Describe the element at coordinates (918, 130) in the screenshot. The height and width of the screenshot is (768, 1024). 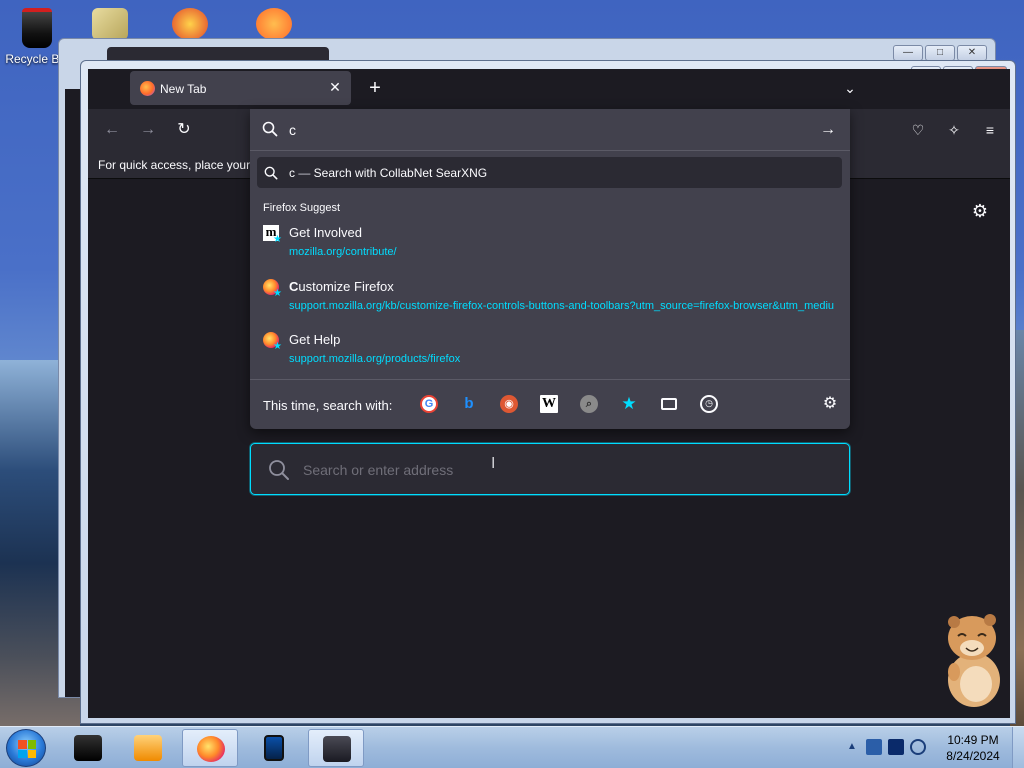
I see `pocket-icon: ♡` at that location.